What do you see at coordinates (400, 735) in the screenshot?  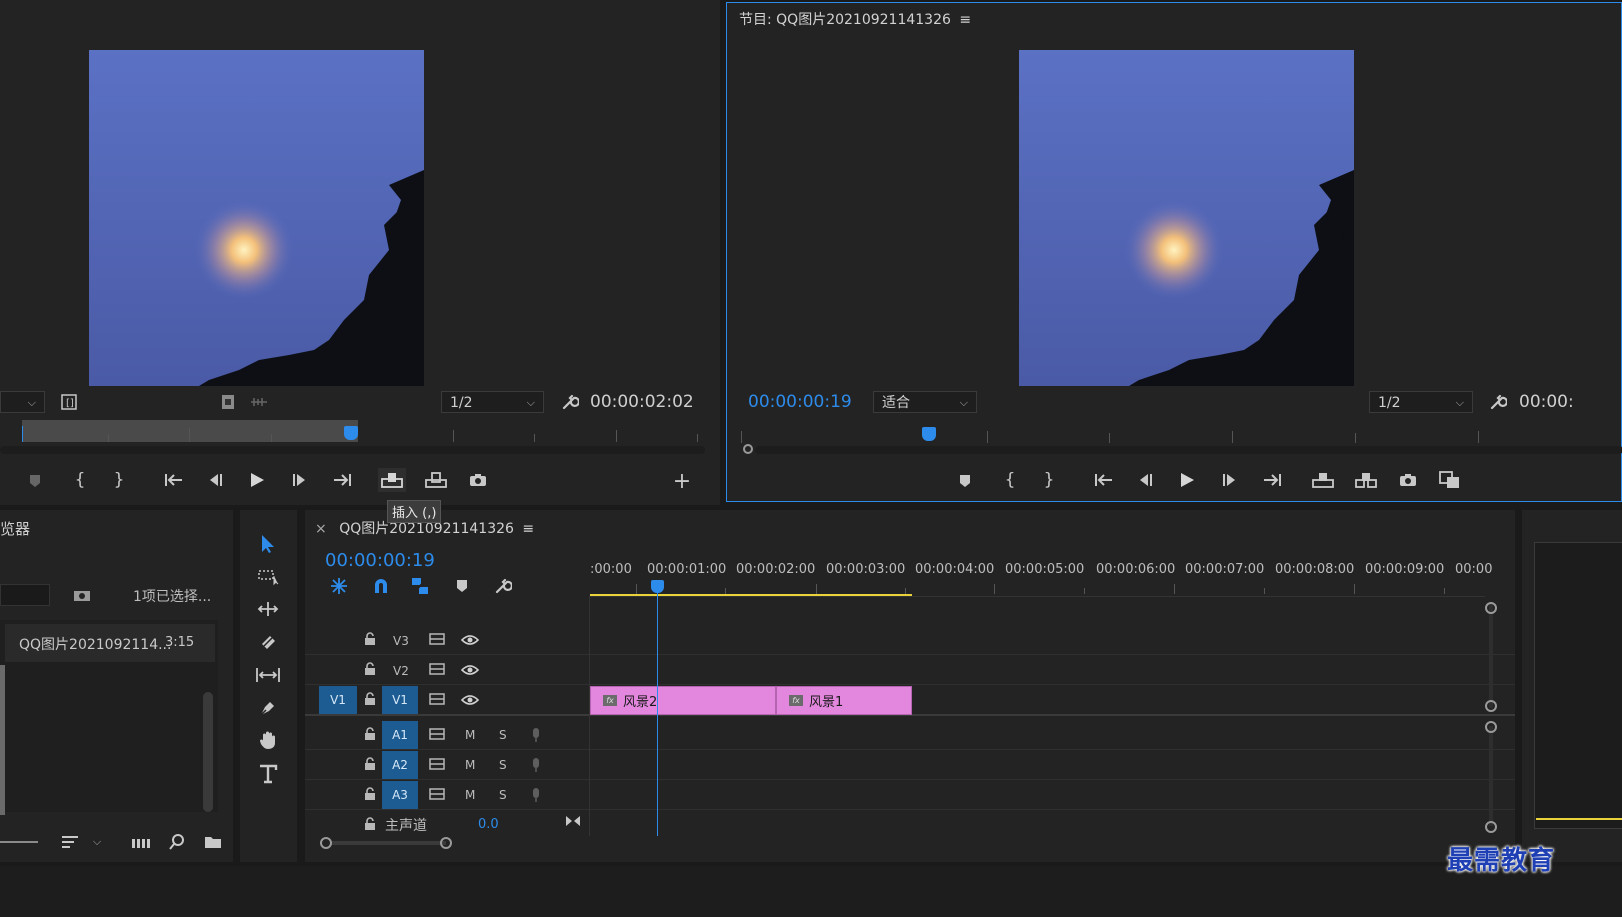 I see `track-label-a1: A1` at bounding box center [400, 735].